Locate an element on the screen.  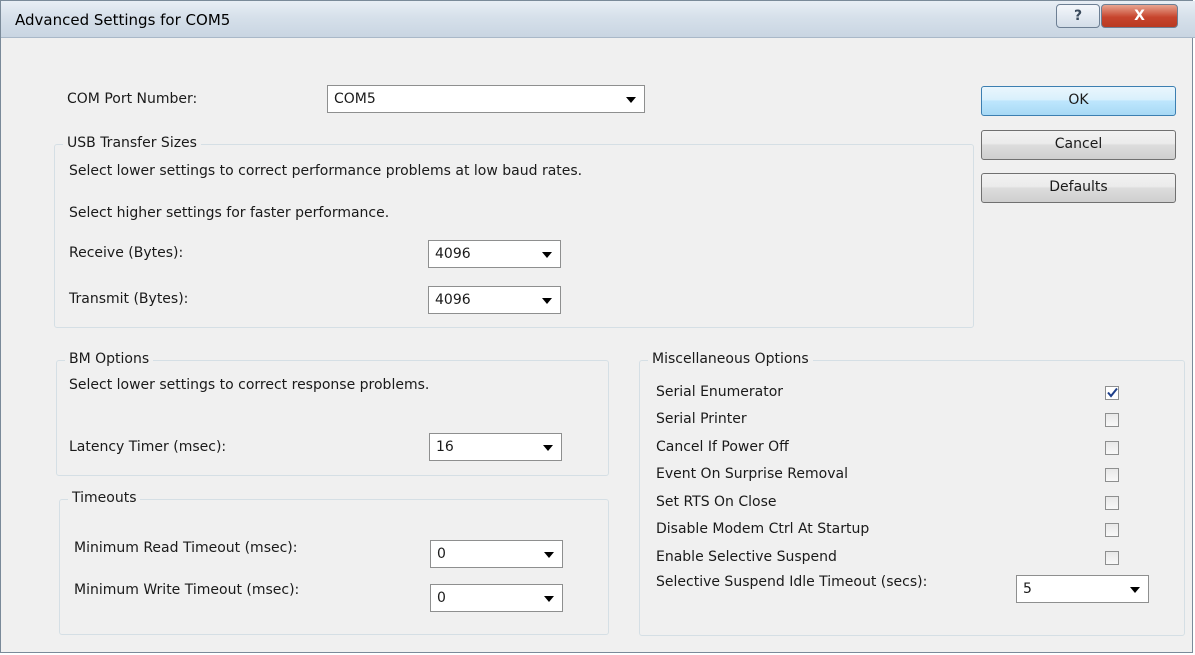
receive-label: Receive (Bytes): is located at coordinates (126, 253).